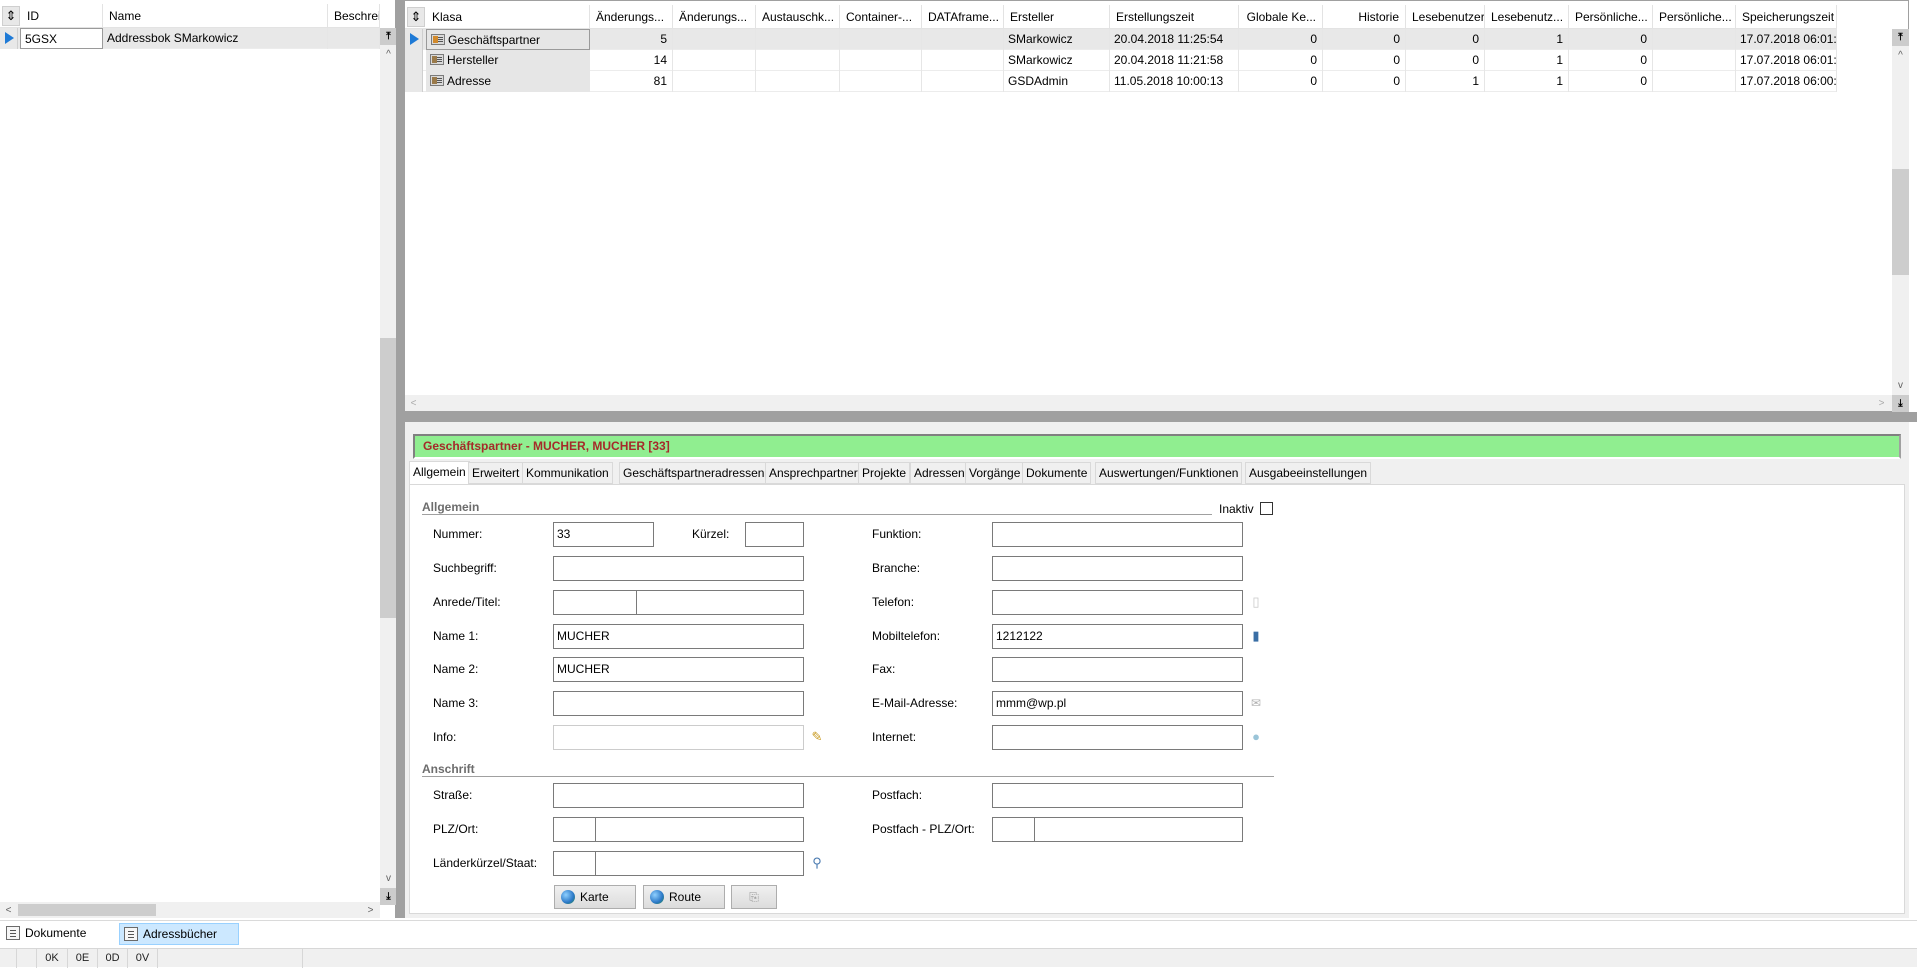  Describe the element at coordinates (1445, 39) in the screenshot. I see `cell-lesebenutzer: 0` at that location.